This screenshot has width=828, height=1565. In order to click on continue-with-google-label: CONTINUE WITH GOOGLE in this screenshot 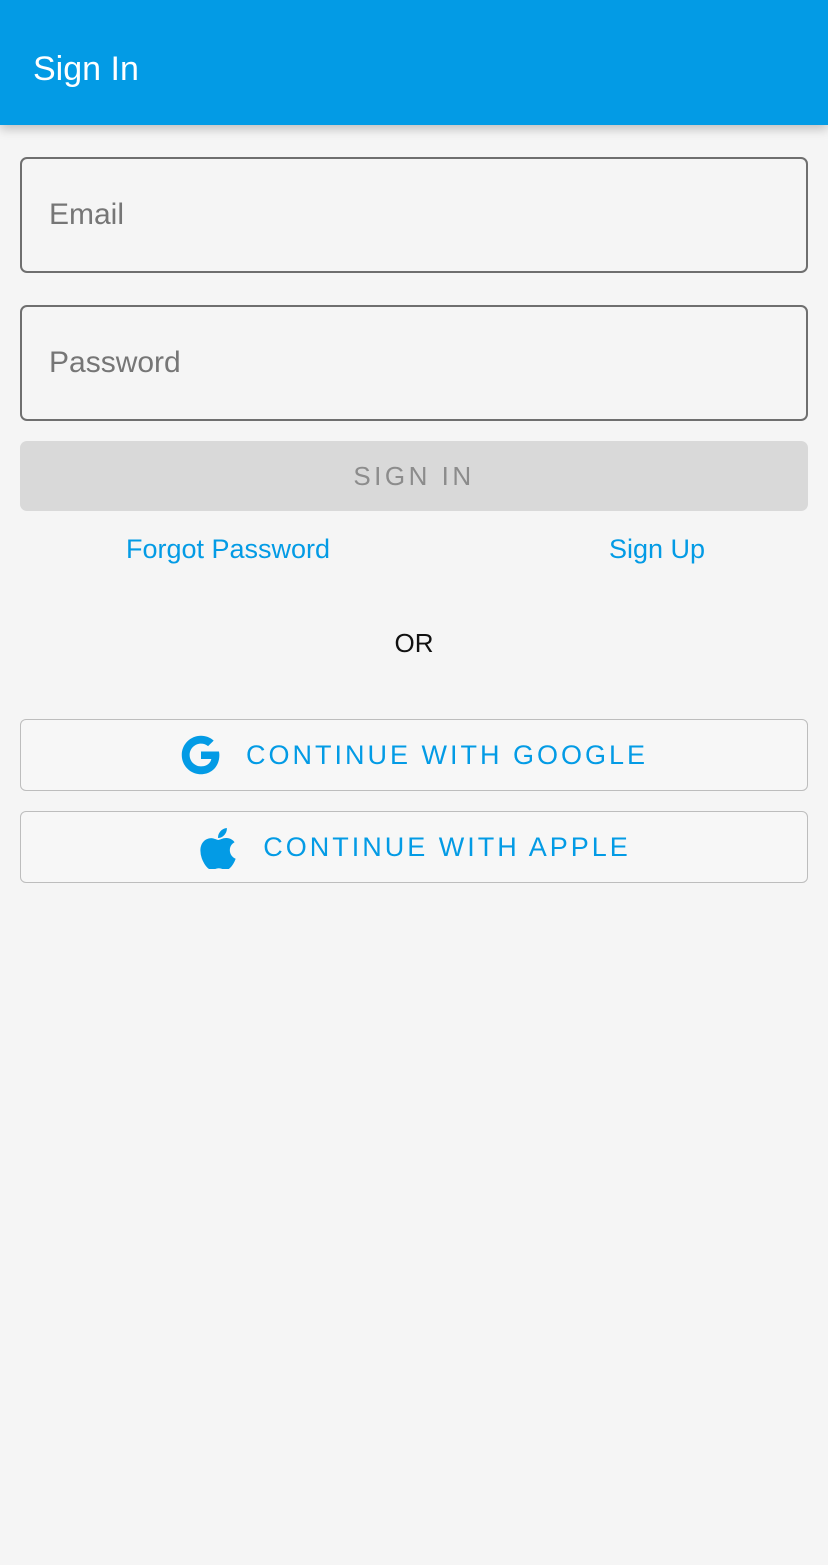, I will do `click(446, 754)`.